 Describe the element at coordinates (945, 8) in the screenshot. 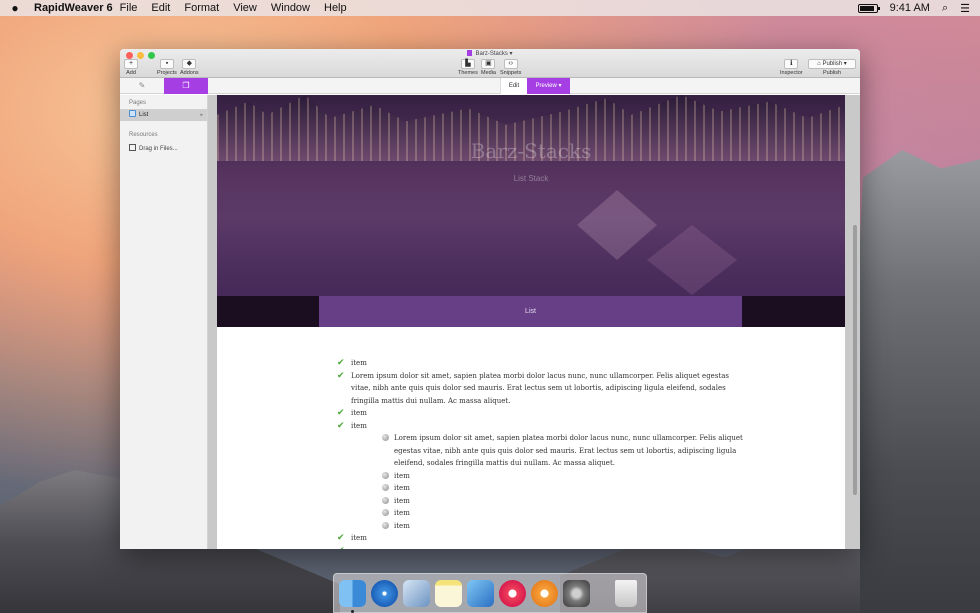

I see `spotlight-search-icon: ⌕` at that location.